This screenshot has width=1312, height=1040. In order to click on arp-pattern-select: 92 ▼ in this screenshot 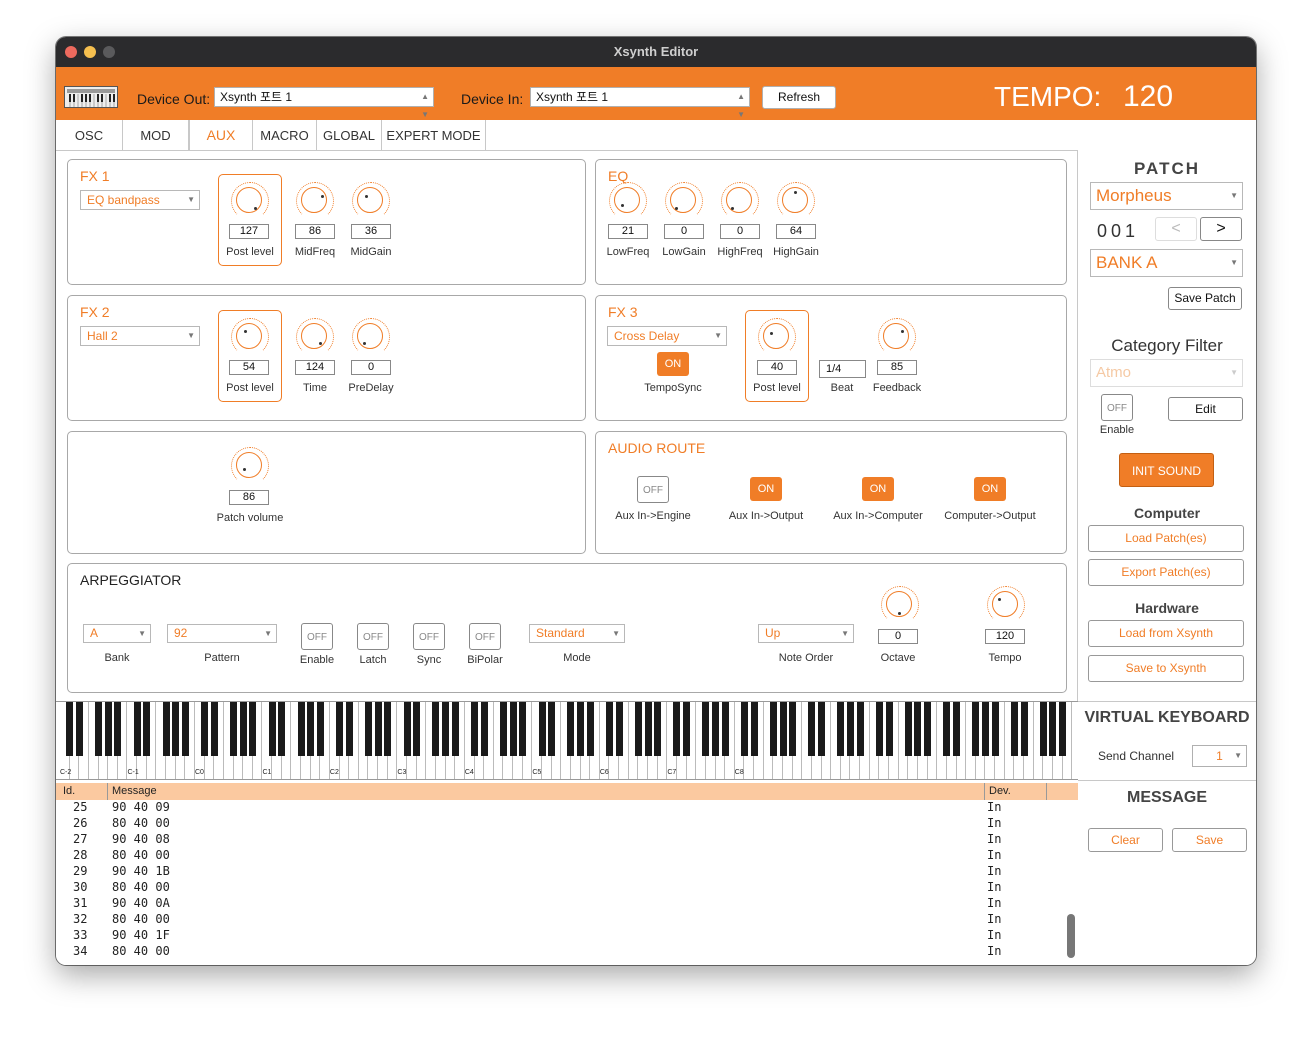, I will do `click(222, 633)`.